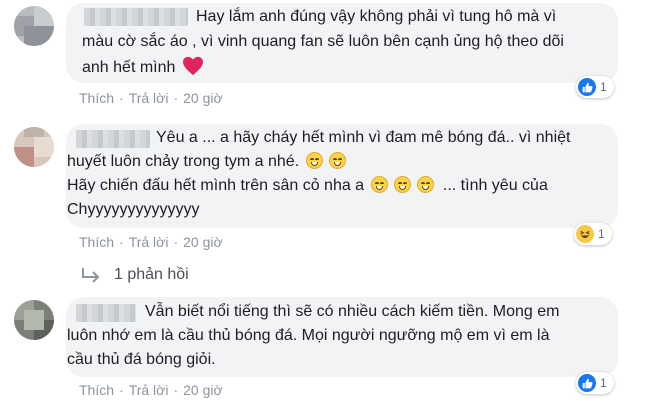 The width and height of the screenshot is (660, 409). I want to click on reply-arrow-icon, so click(91, 275).